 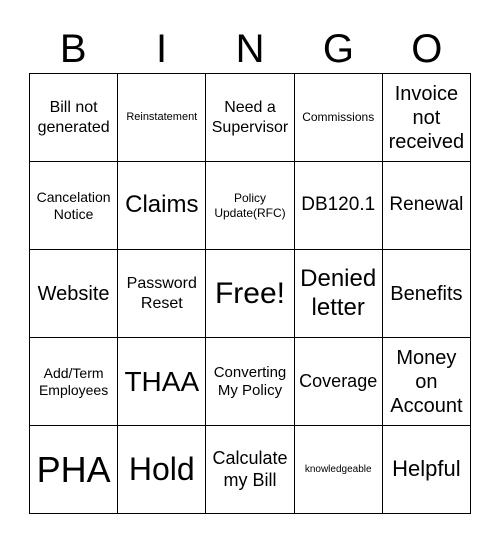 I want to click on bingo-cell: Calculate my Bill, so click(x=250, y=470).